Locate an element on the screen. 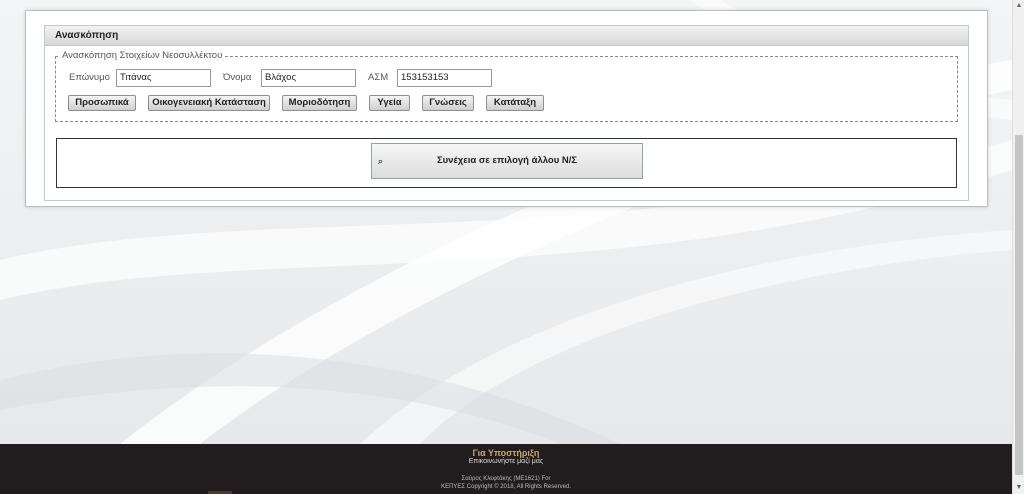 Image resolution: width=1024 pixels, height=494 pixels. continue-container: ⌕ Συνέχεια σε επιλογή άλλου Ν/Σ is located at coordinates (506, 163).